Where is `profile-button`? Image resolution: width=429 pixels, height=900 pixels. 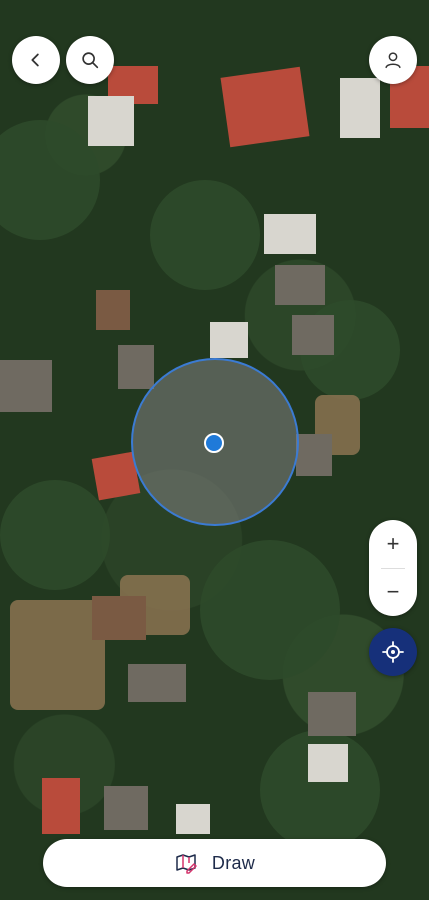
profile-button is located at coordinates (393, 60).